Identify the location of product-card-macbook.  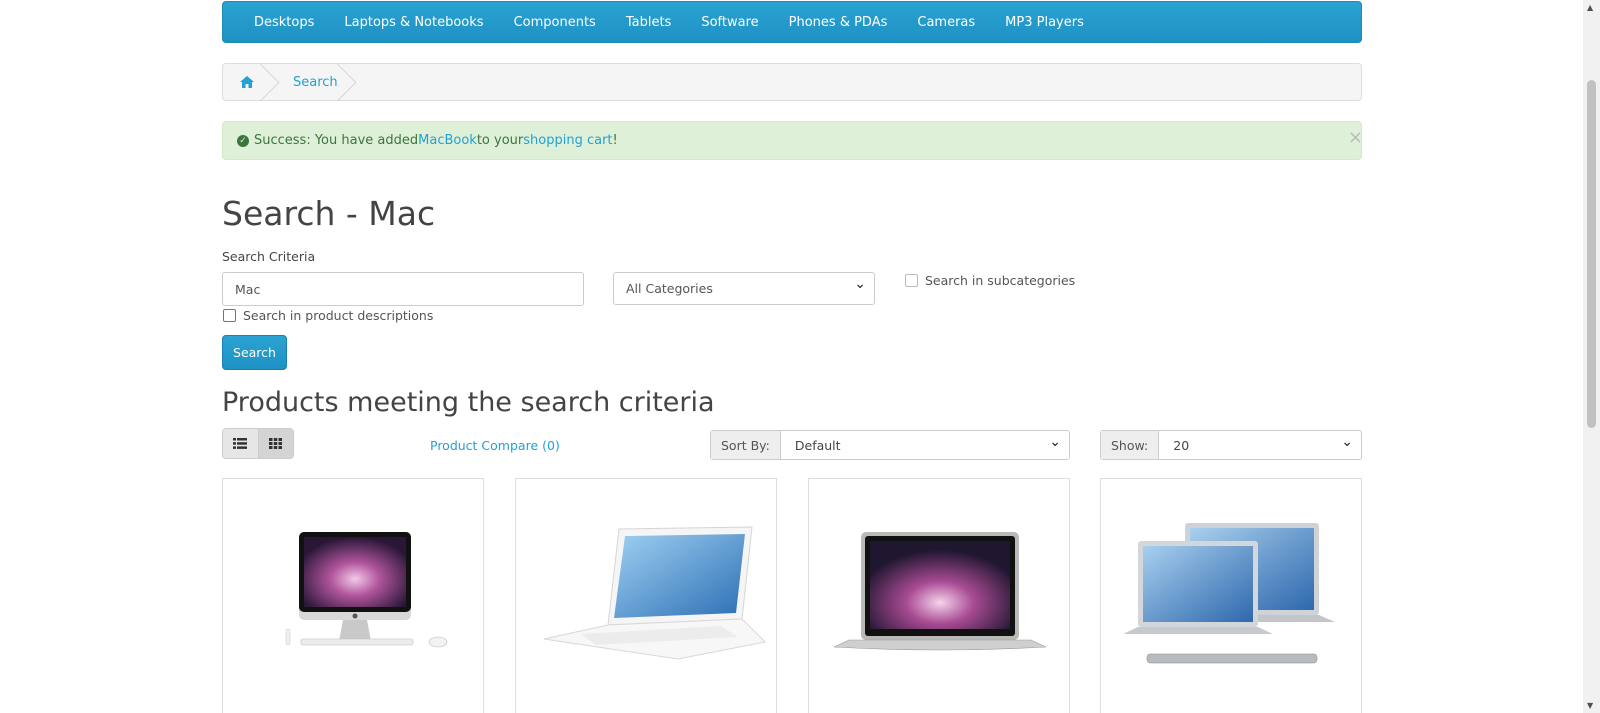
(646, 595).